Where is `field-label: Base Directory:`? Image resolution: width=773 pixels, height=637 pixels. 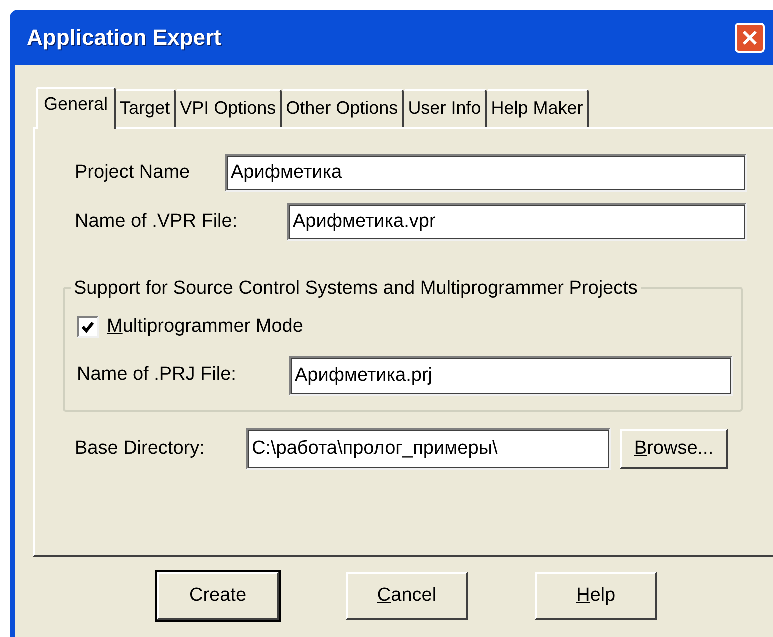 field-label: Base Directory: is located at coordinates (140, 448).